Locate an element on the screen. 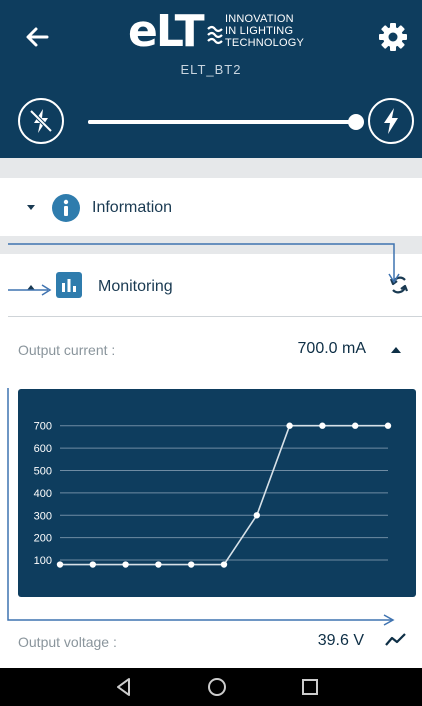 The image size is (422, 706). y-tick-label: 500 is located at coordinates (43, 471).